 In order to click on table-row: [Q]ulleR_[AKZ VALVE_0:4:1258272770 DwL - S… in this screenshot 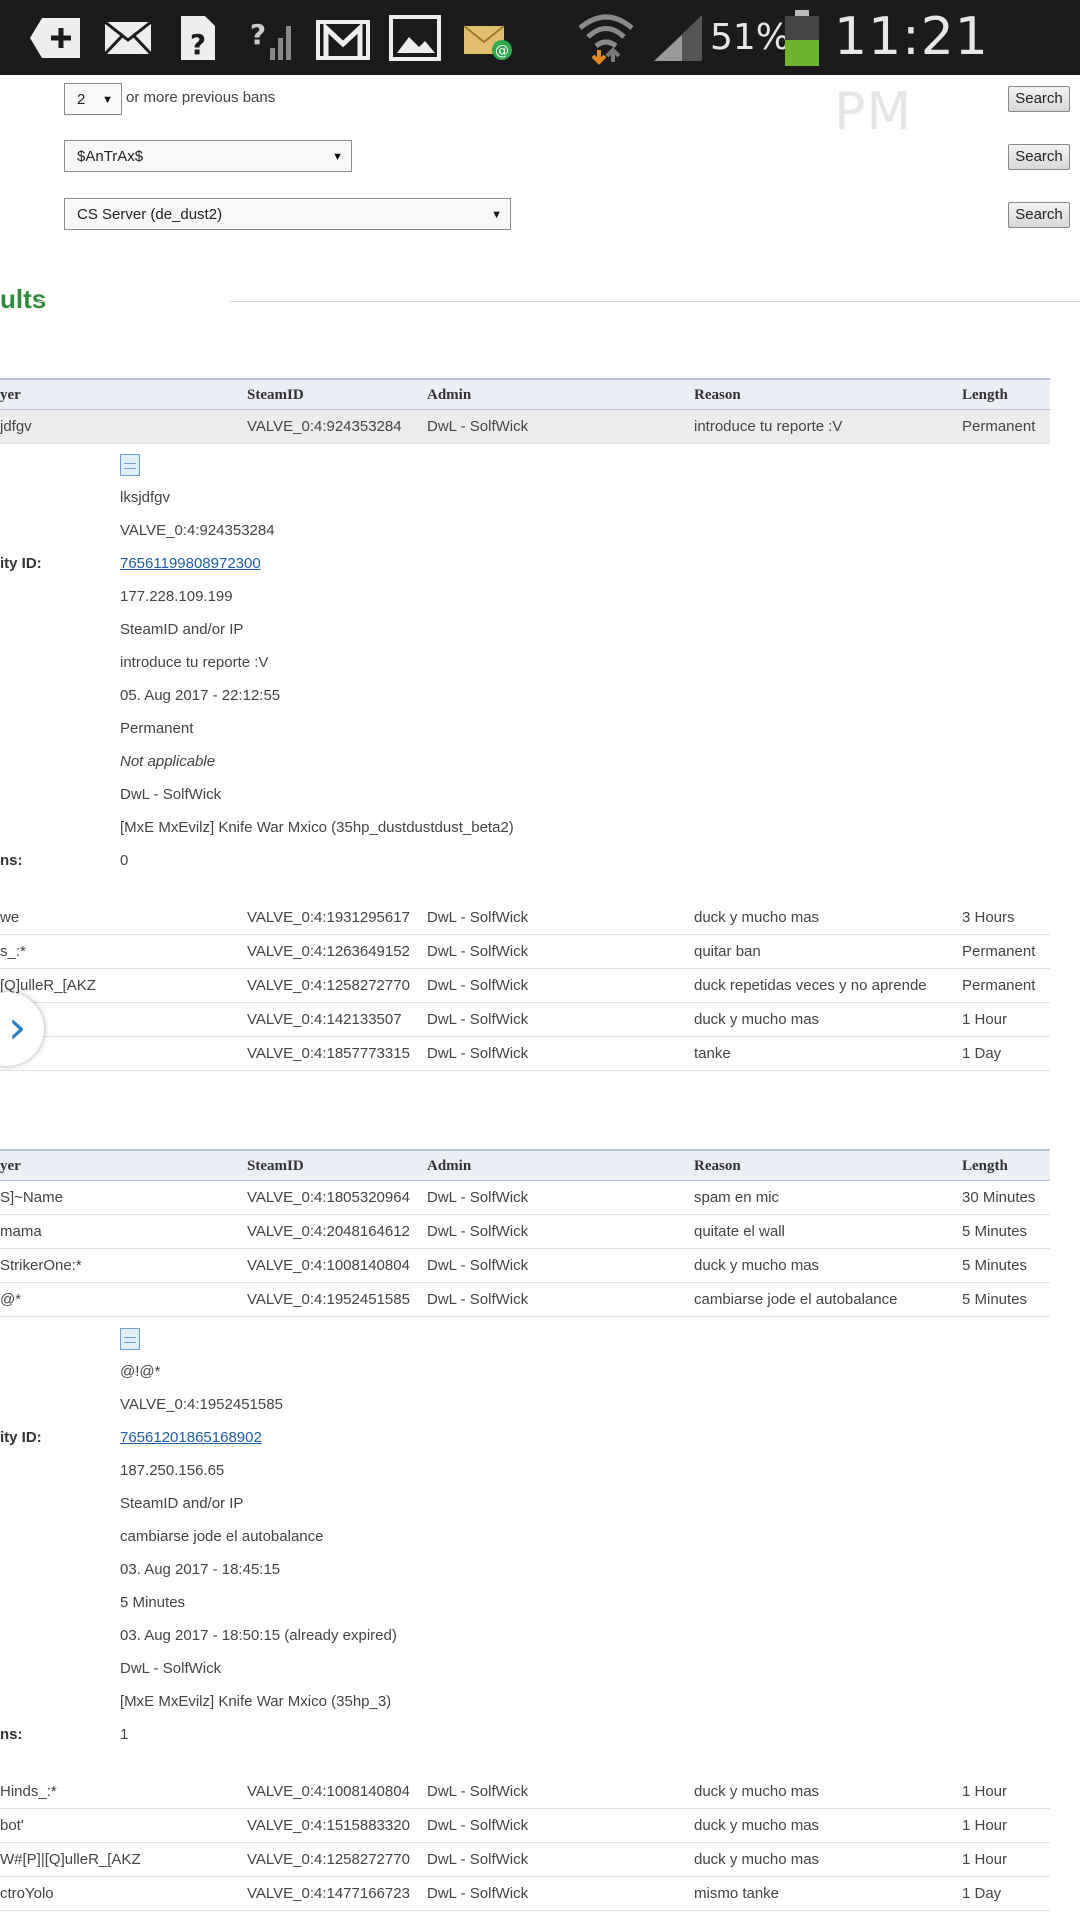, I will do `click(525, 986)`.